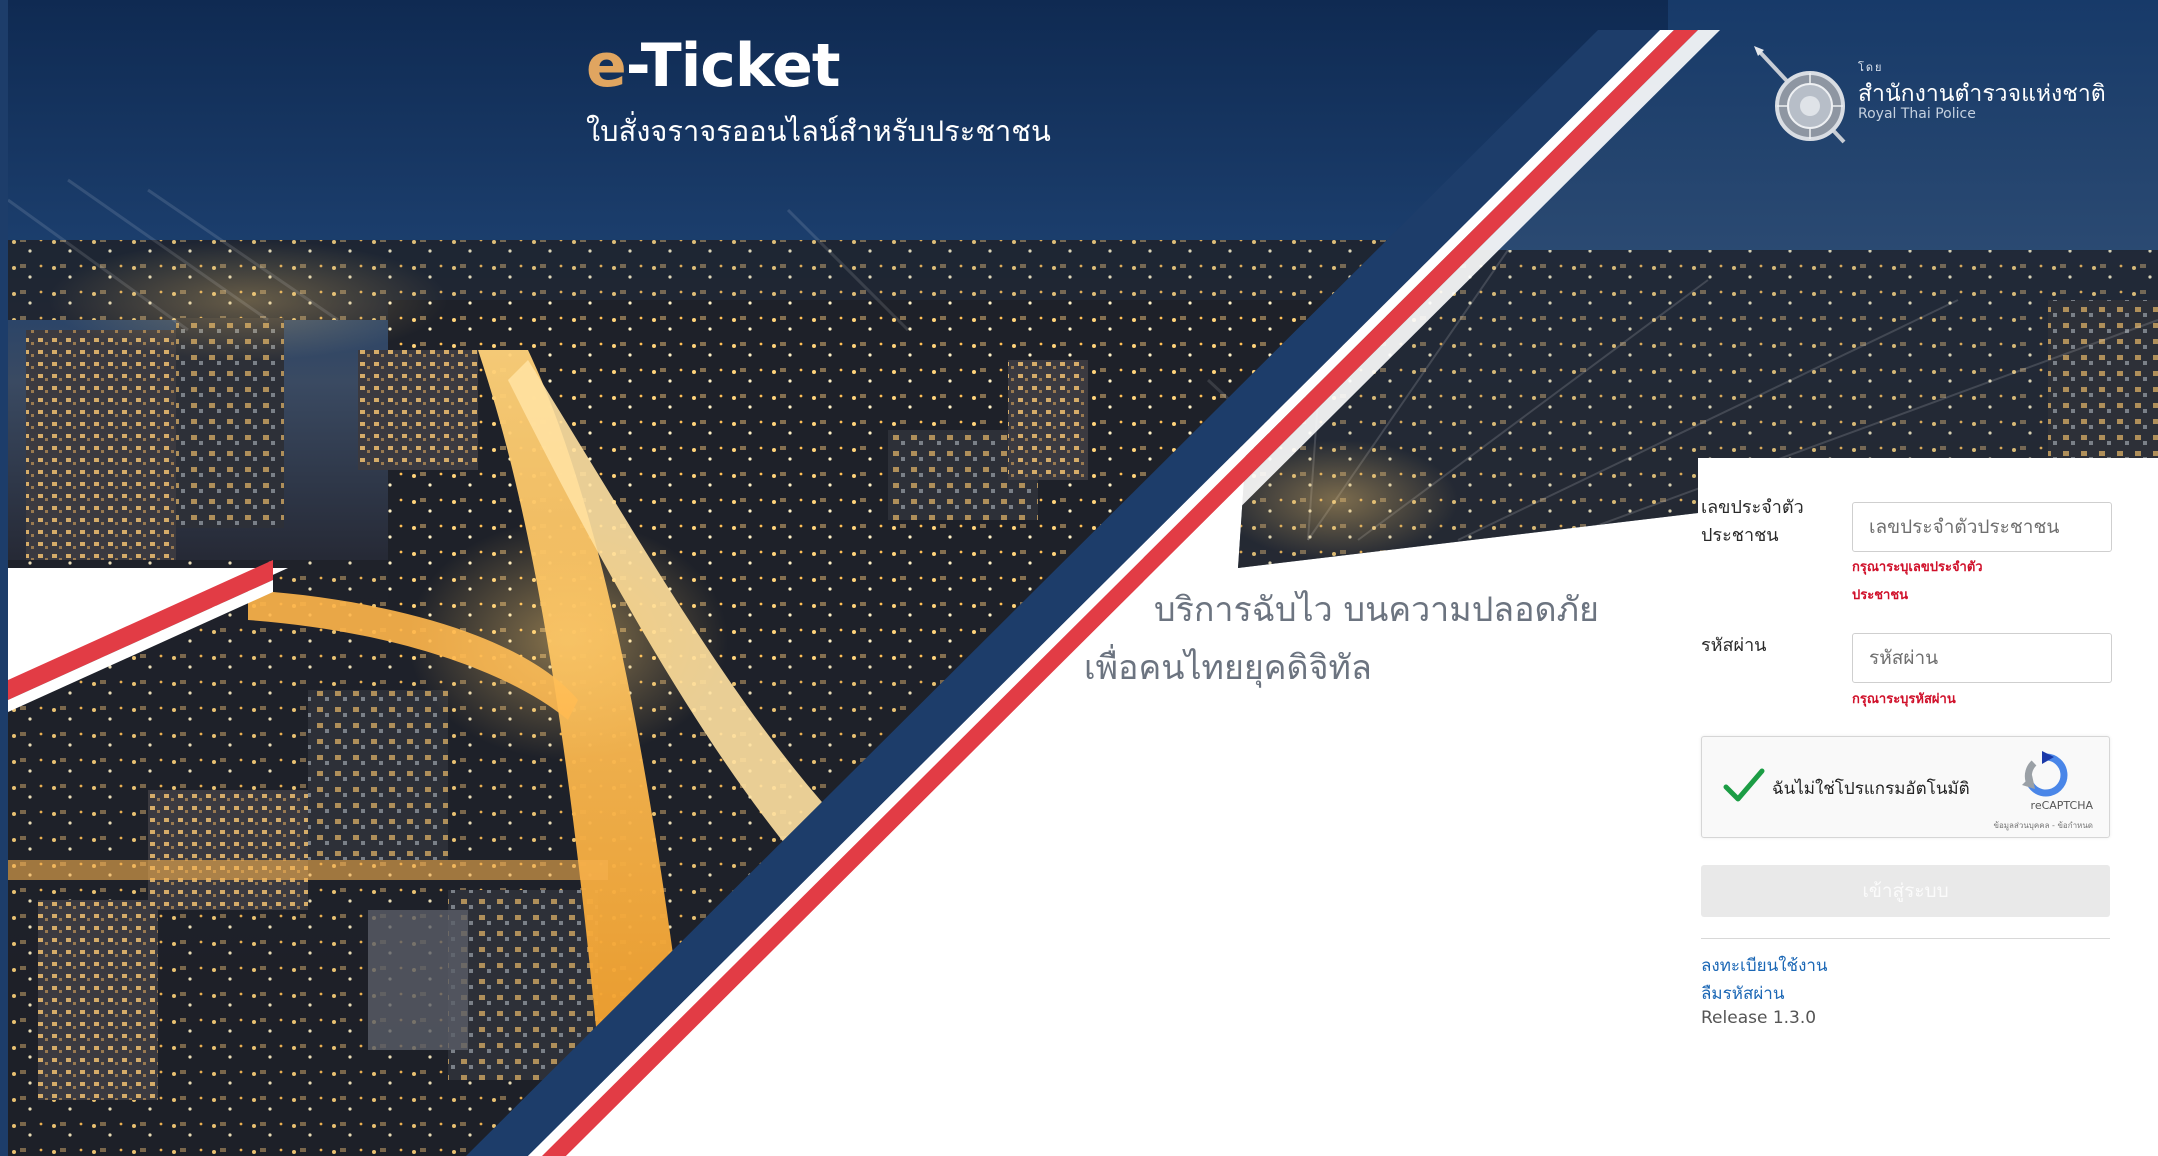 This screenshot has width=2158, height=1156. I want to click on citizen-id-input, so click(1982, 527).